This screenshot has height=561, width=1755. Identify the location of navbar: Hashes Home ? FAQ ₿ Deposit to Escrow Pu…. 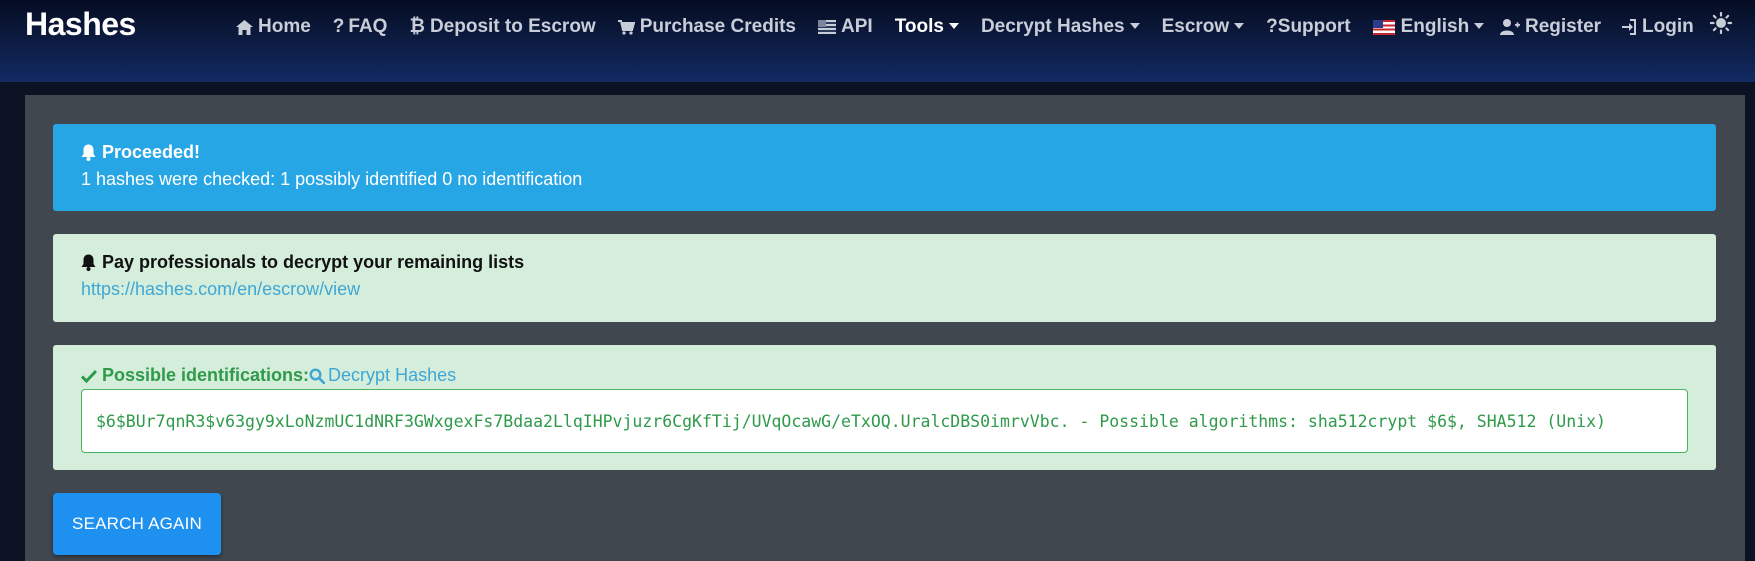
(877, 41).